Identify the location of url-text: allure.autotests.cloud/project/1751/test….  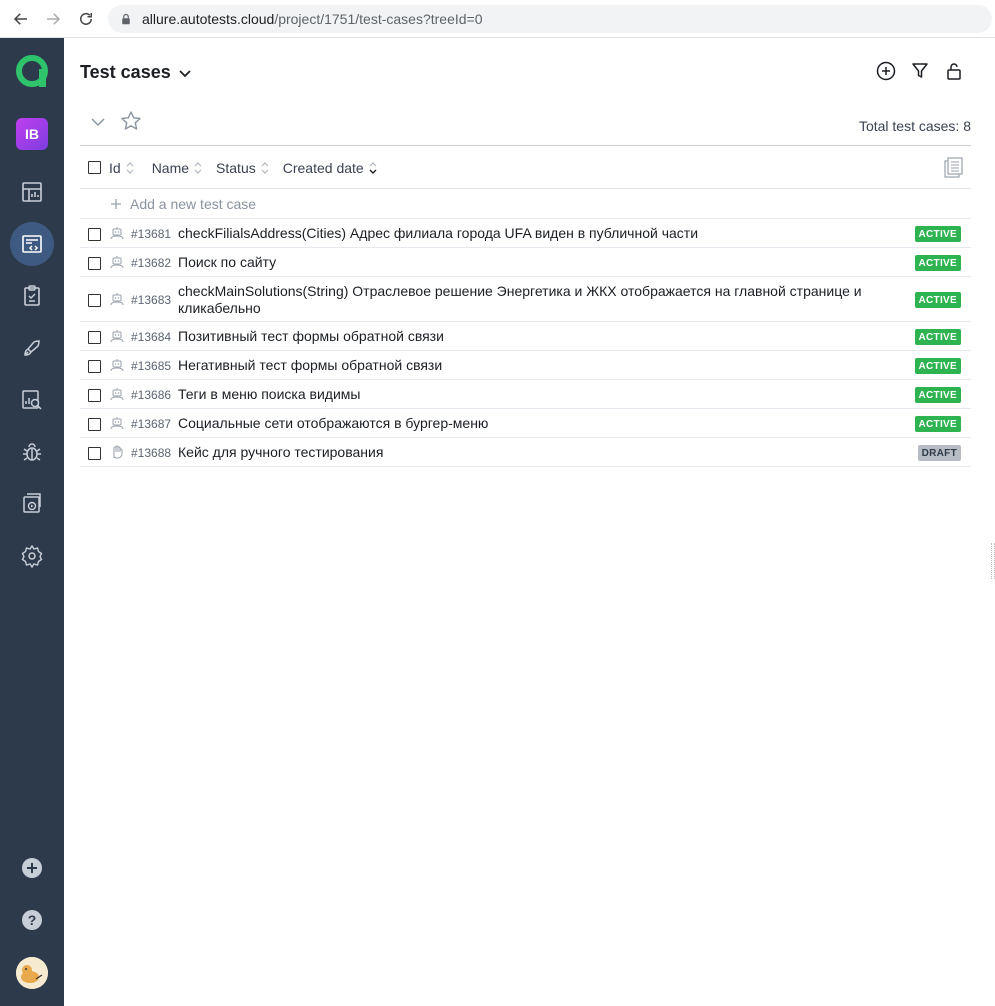
(312, 19).